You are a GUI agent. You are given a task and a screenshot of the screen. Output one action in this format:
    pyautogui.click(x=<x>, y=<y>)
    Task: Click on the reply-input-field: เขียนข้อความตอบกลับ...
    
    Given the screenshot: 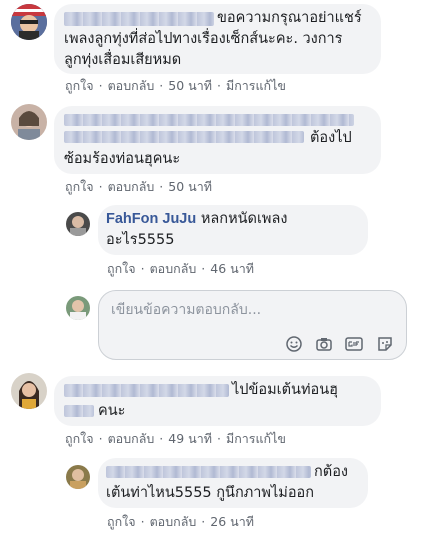 What is the action you would take?
    pyautogui.click(x=252, y=325)
    